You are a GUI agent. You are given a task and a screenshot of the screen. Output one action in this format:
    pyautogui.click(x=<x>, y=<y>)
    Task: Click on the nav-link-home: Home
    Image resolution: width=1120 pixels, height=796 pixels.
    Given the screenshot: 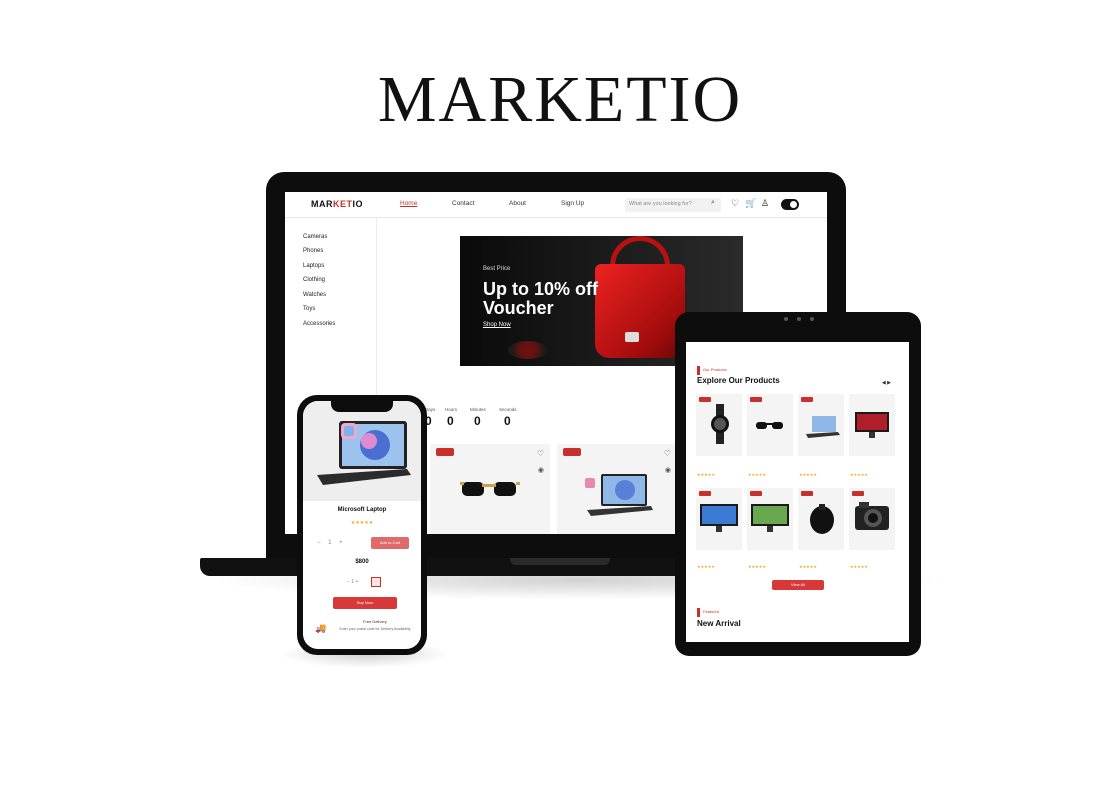 What is the action you would take?
    pyautogui.click(x=408, y=203)
    